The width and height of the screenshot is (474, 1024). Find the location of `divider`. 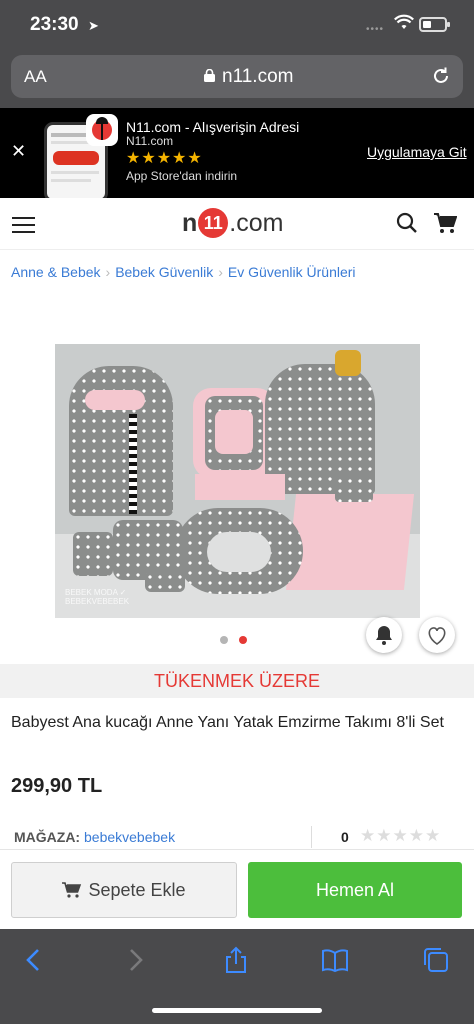

divider is located at coordinates (311, 837).